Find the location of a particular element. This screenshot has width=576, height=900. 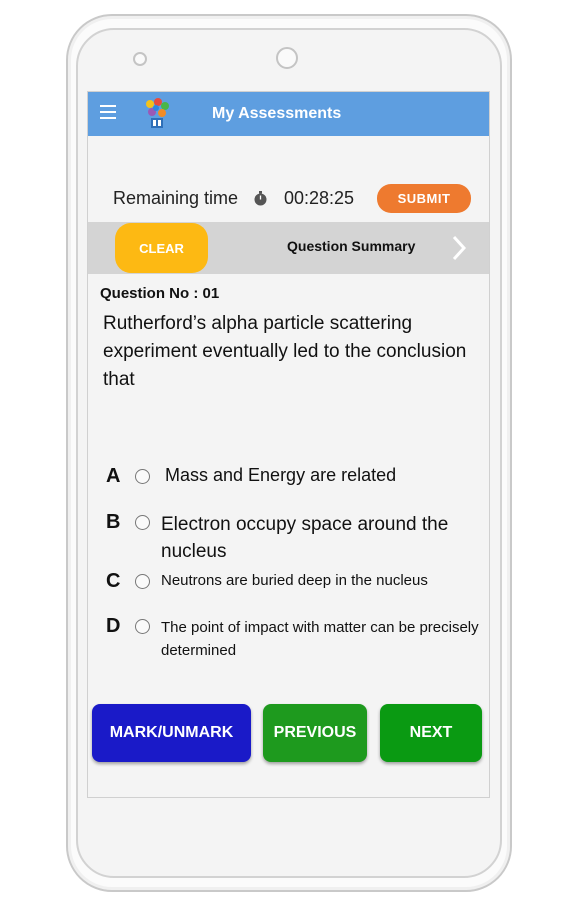

app-logo-icon is located at coordinates (157, 113).